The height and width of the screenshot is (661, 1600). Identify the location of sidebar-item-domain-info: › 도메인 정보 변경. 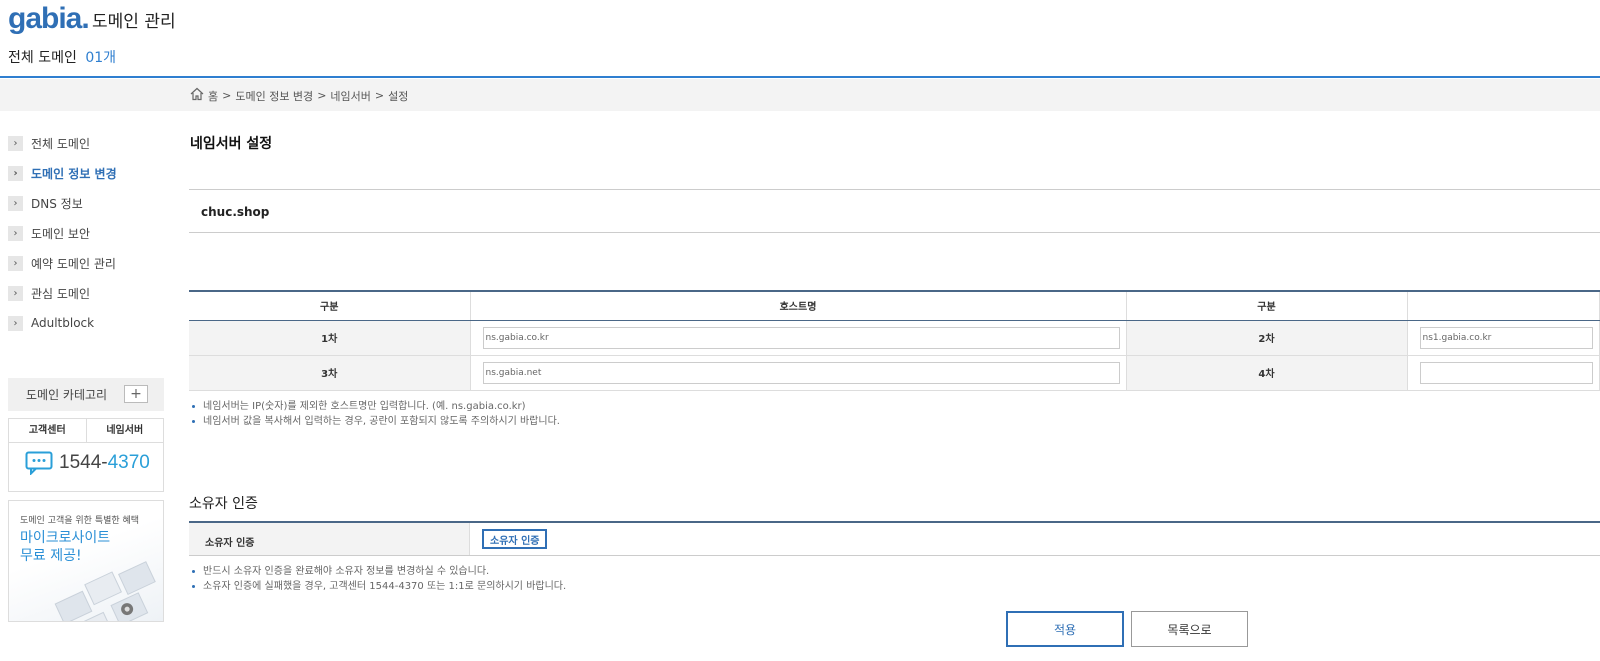
(86, 173).